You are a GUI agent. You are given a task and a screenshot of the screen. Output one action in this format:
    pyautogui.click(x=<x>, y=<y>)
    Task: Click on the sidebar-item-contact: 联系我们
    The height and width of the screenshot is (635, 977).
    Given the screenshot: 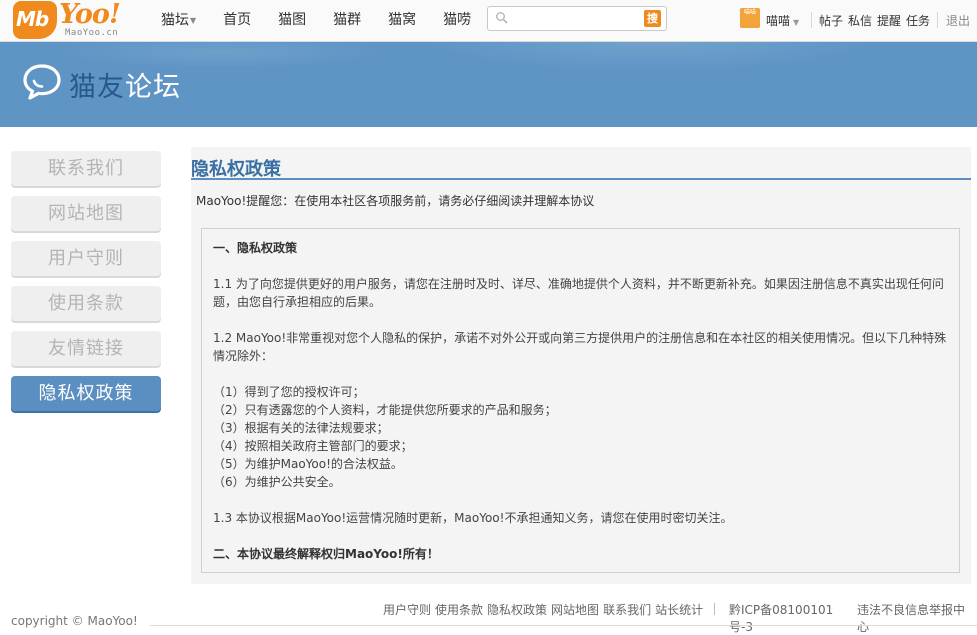 What is the action you would take?
    pyautogui.click(x=86, y=168)
    